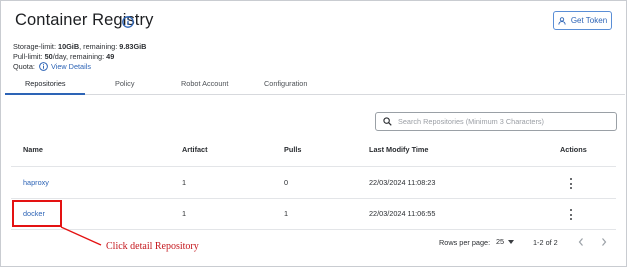  Describe the element at coordinates (604, 242) in the screenshot. I see `chevron-right-icon` at that location.